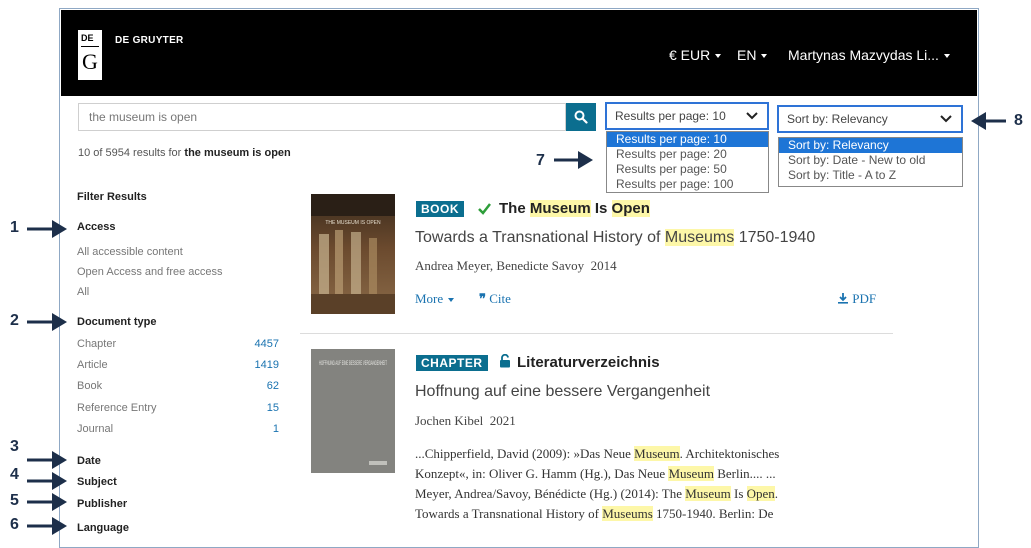  Describe the element at coordinates (500, 298) in the screenshot. I see `cite-label: Cite` at that location.